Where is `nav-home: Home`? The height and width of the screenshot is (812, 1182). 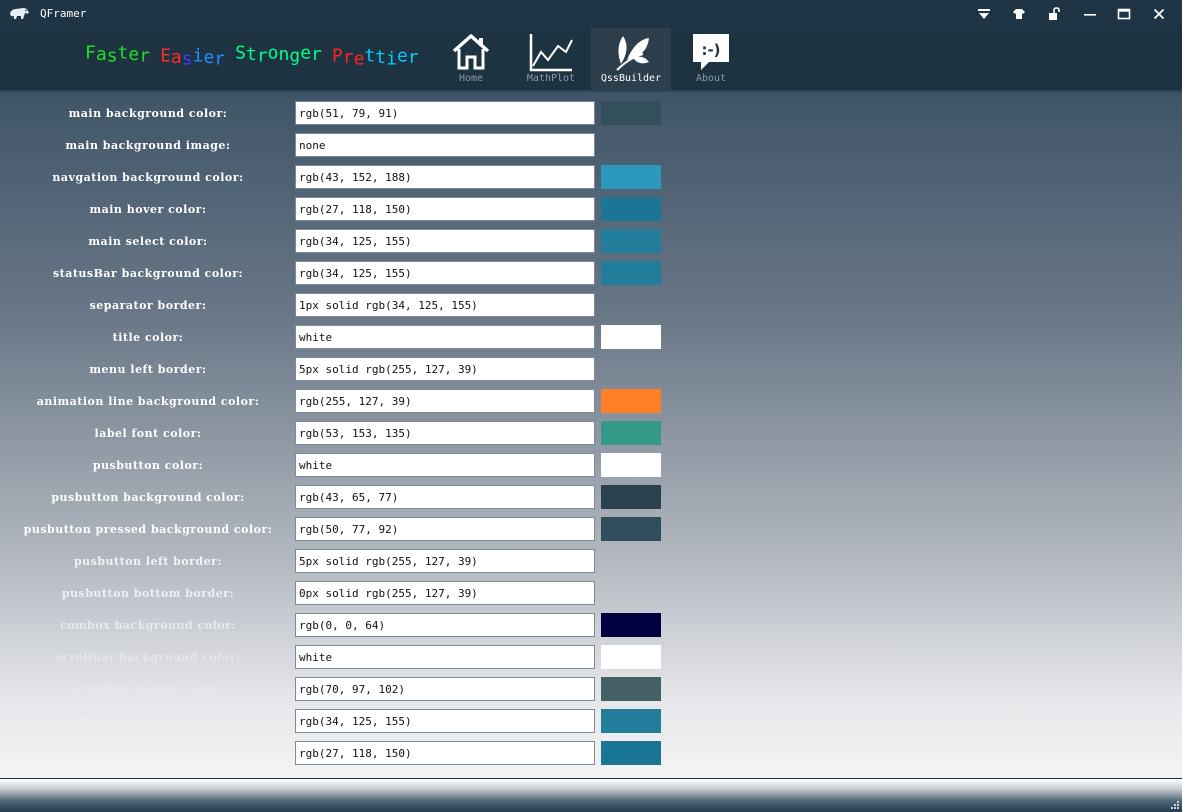
nav-home: Home is located at coordinates (471, 59).